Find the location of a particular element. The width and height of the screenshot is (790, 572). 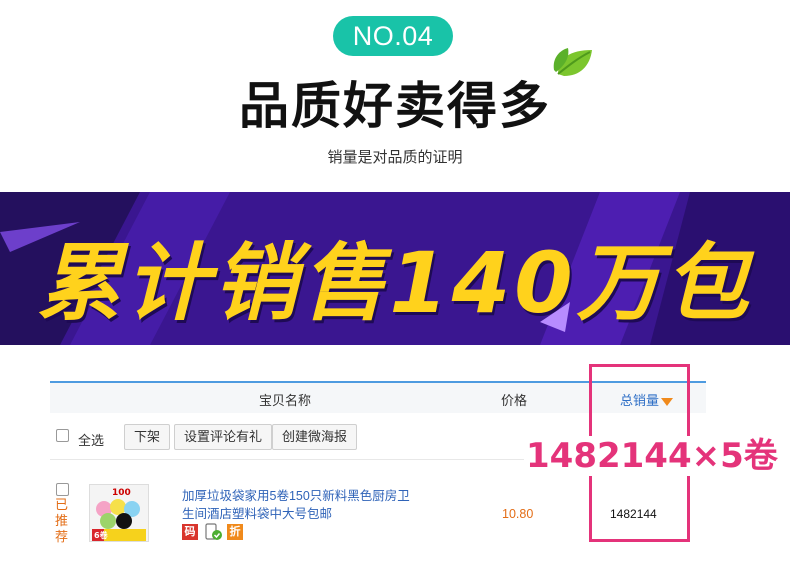

product-thumbnail: 100 6卷 is located at coordinates (119, 513).